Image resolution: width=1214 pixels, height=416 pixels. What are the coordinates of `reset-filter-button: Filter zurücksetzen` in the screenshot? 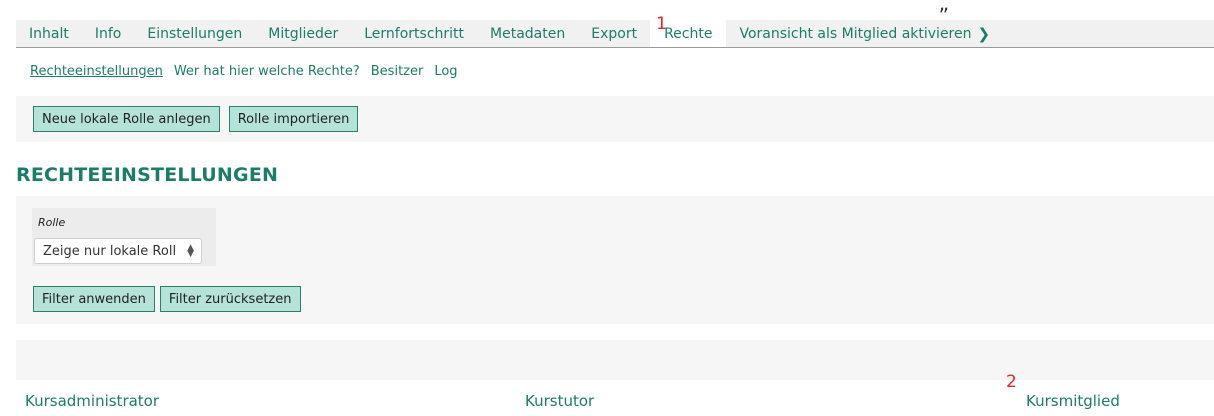 It's located at (230, 299).